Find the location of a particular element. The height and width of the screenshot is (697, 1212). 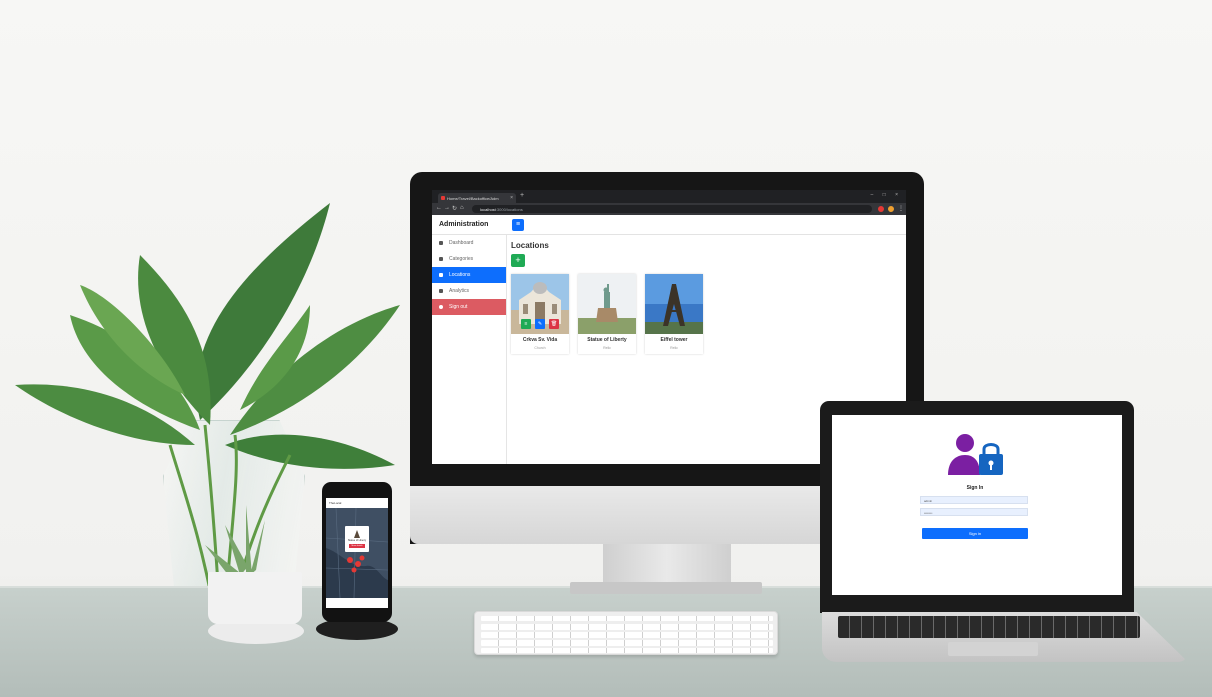

browser-tab-bar: Home/Travel/Backoffice/Adm × + – □ × is located at coordinates (669, 196).